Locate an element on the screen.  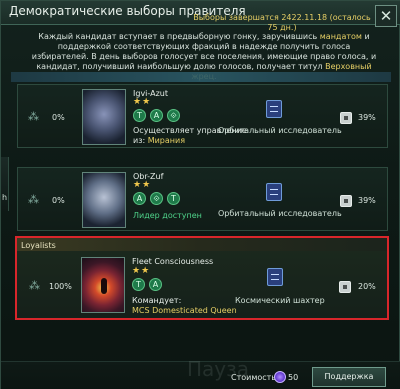
vote-share-percent: 20% is located at coordinates (367, 286).